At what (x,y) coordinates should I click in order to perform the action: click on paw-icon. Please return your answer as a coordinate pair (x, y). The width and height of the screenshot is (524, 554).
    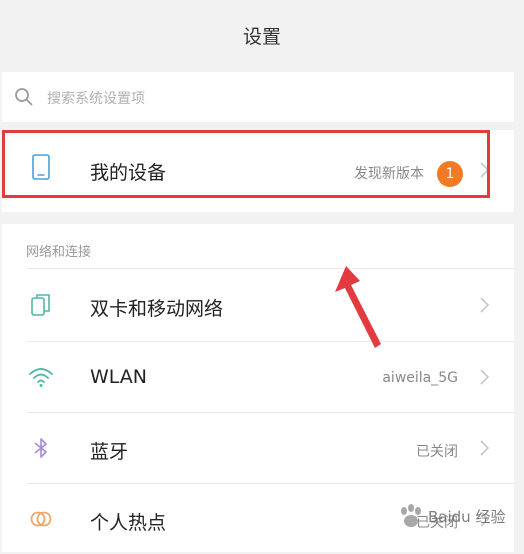
    Looking at the image, I should click on (411, 515).